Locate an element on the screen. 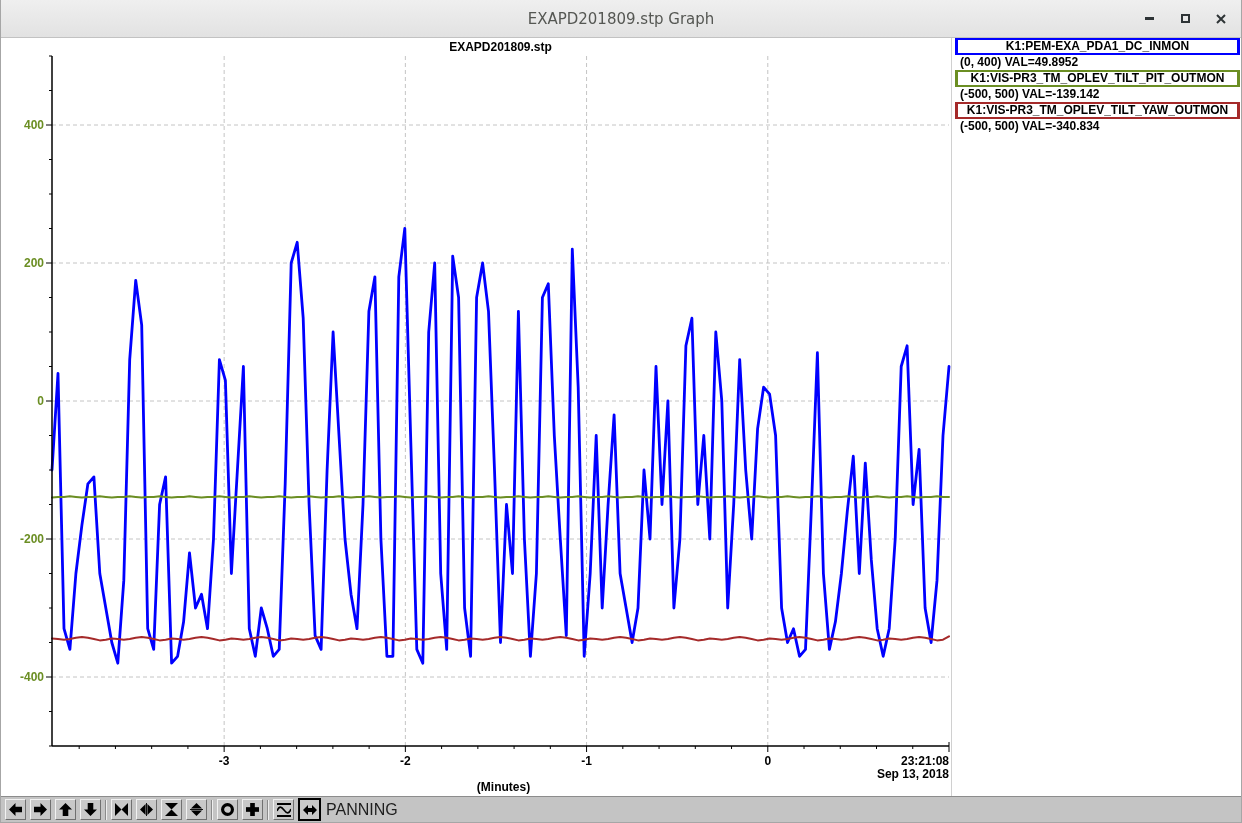  plus-icon is located at coordinates (252, 809).